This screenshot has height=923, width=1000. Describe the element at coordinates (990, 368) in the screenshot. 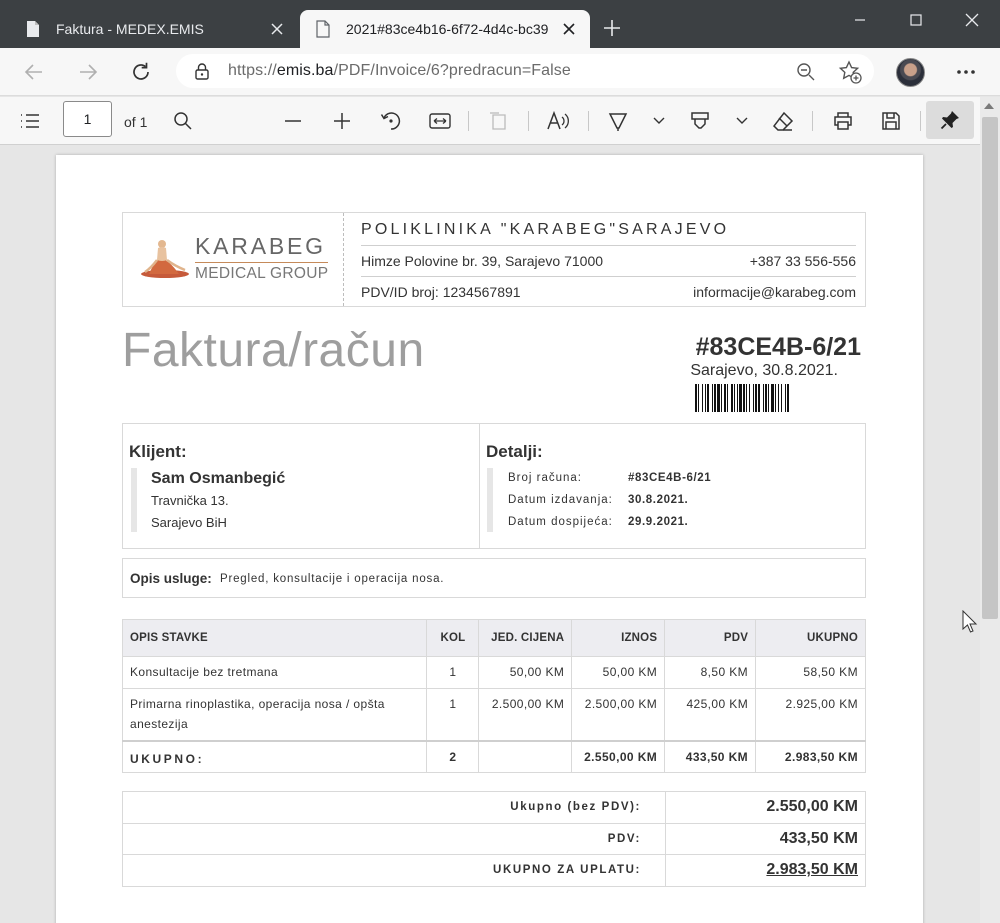

I see `scroll-thumb` at that location.